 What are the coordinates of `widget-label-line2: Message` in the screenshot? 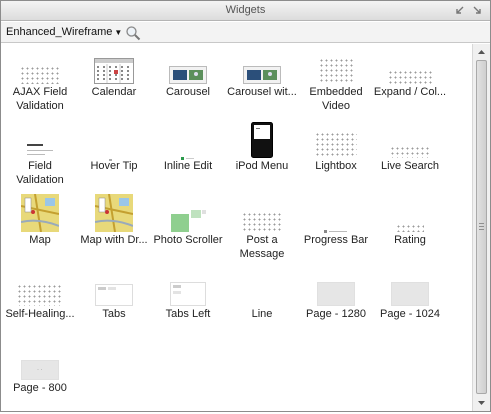 It's located at (262, 254).